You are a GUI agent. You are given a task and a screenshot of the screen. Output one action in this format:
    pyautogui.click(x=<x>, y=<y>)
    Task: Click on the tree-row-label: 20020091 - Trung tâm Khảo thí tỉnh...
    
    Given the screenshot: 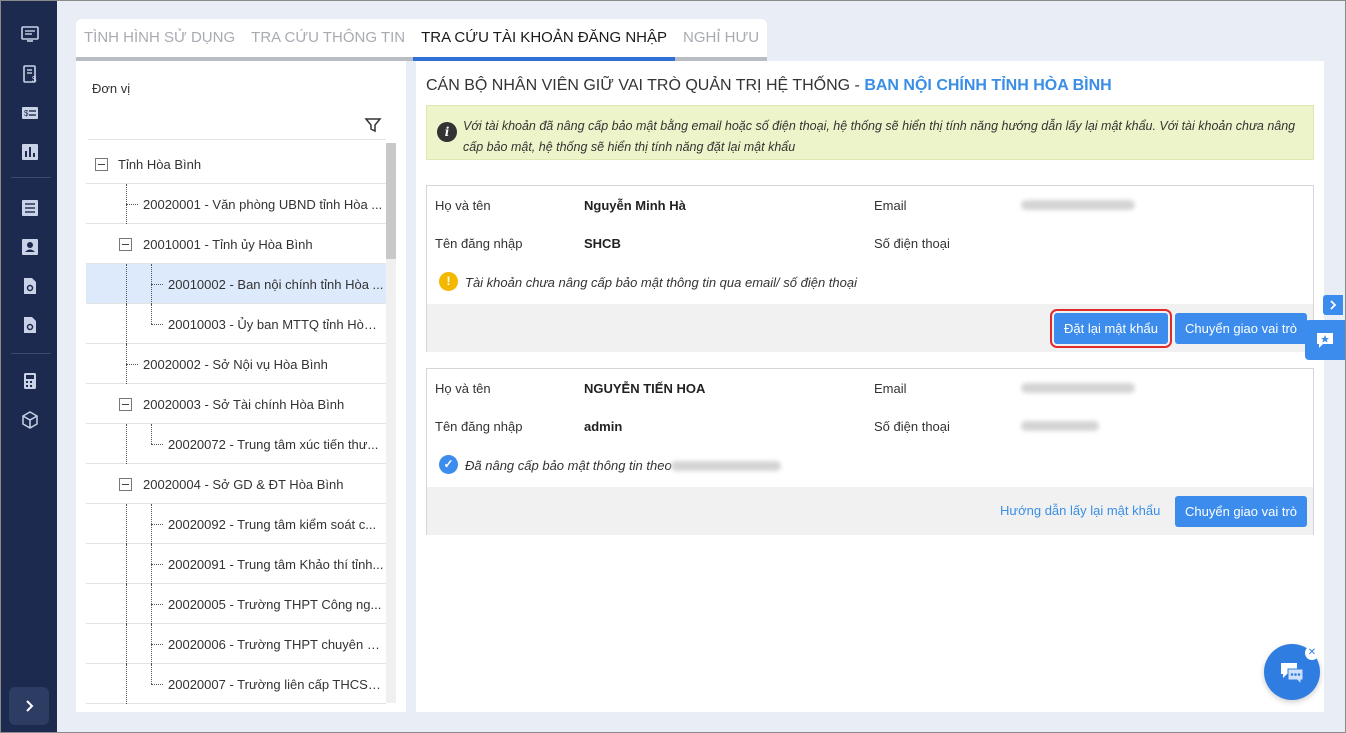 What is the action you would take?
    pyautogui.click(x=276, y=564)
    